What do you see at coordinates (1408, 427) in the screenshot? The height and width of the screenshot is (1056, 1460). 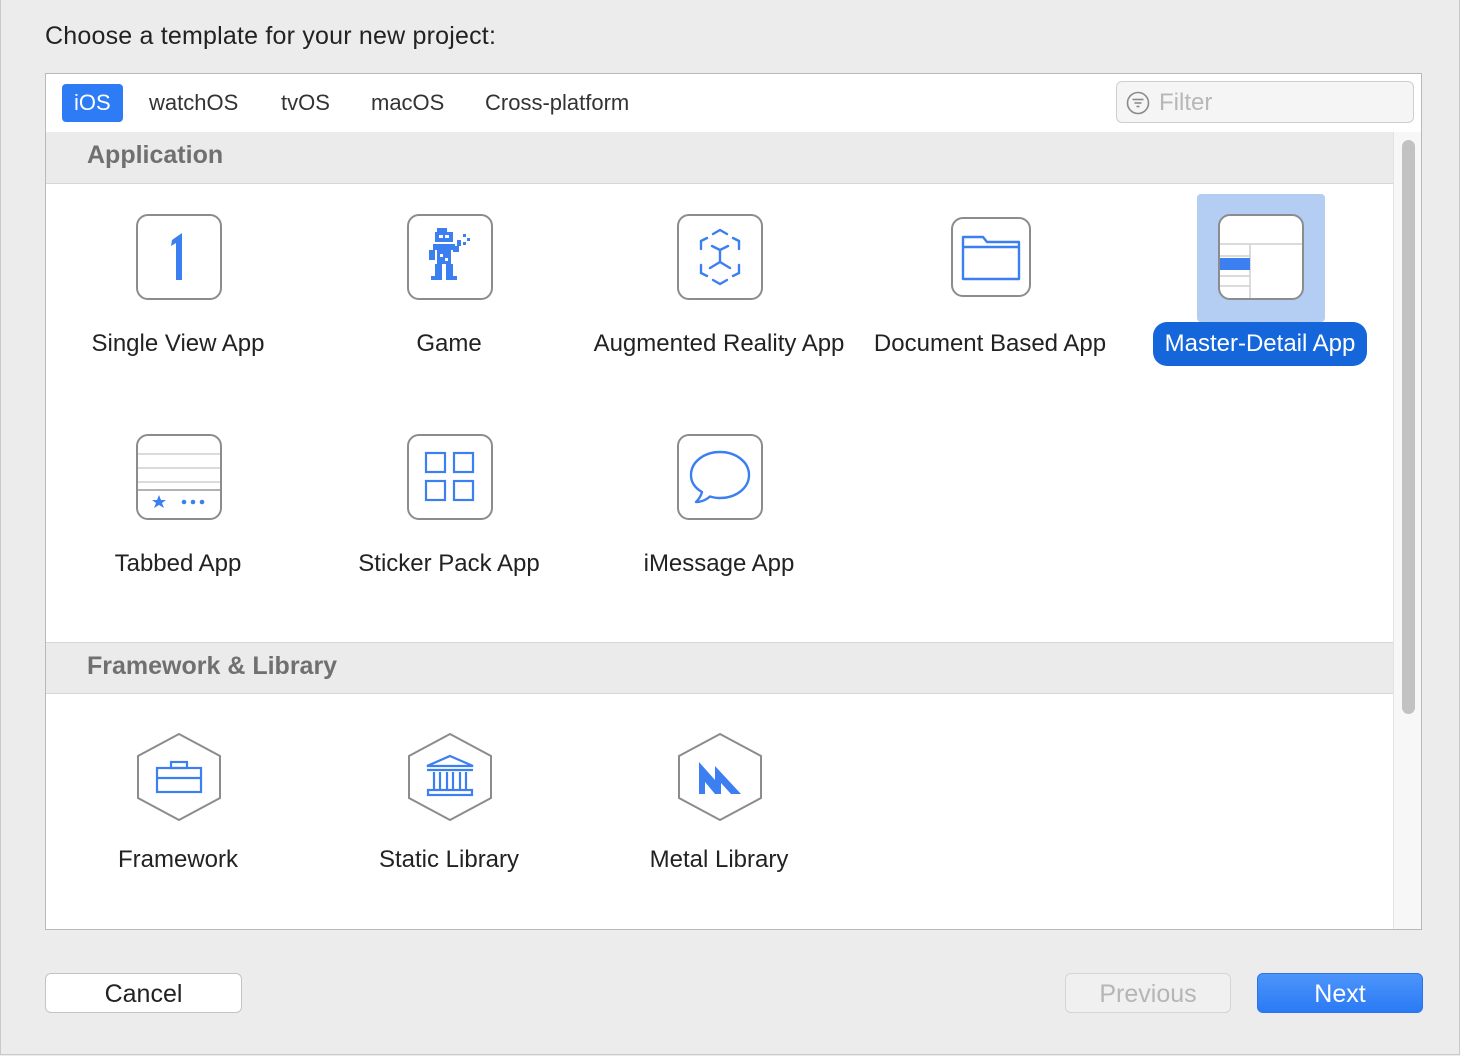 I see `scrollbar-thumb` at bounding box center [1408, 427].